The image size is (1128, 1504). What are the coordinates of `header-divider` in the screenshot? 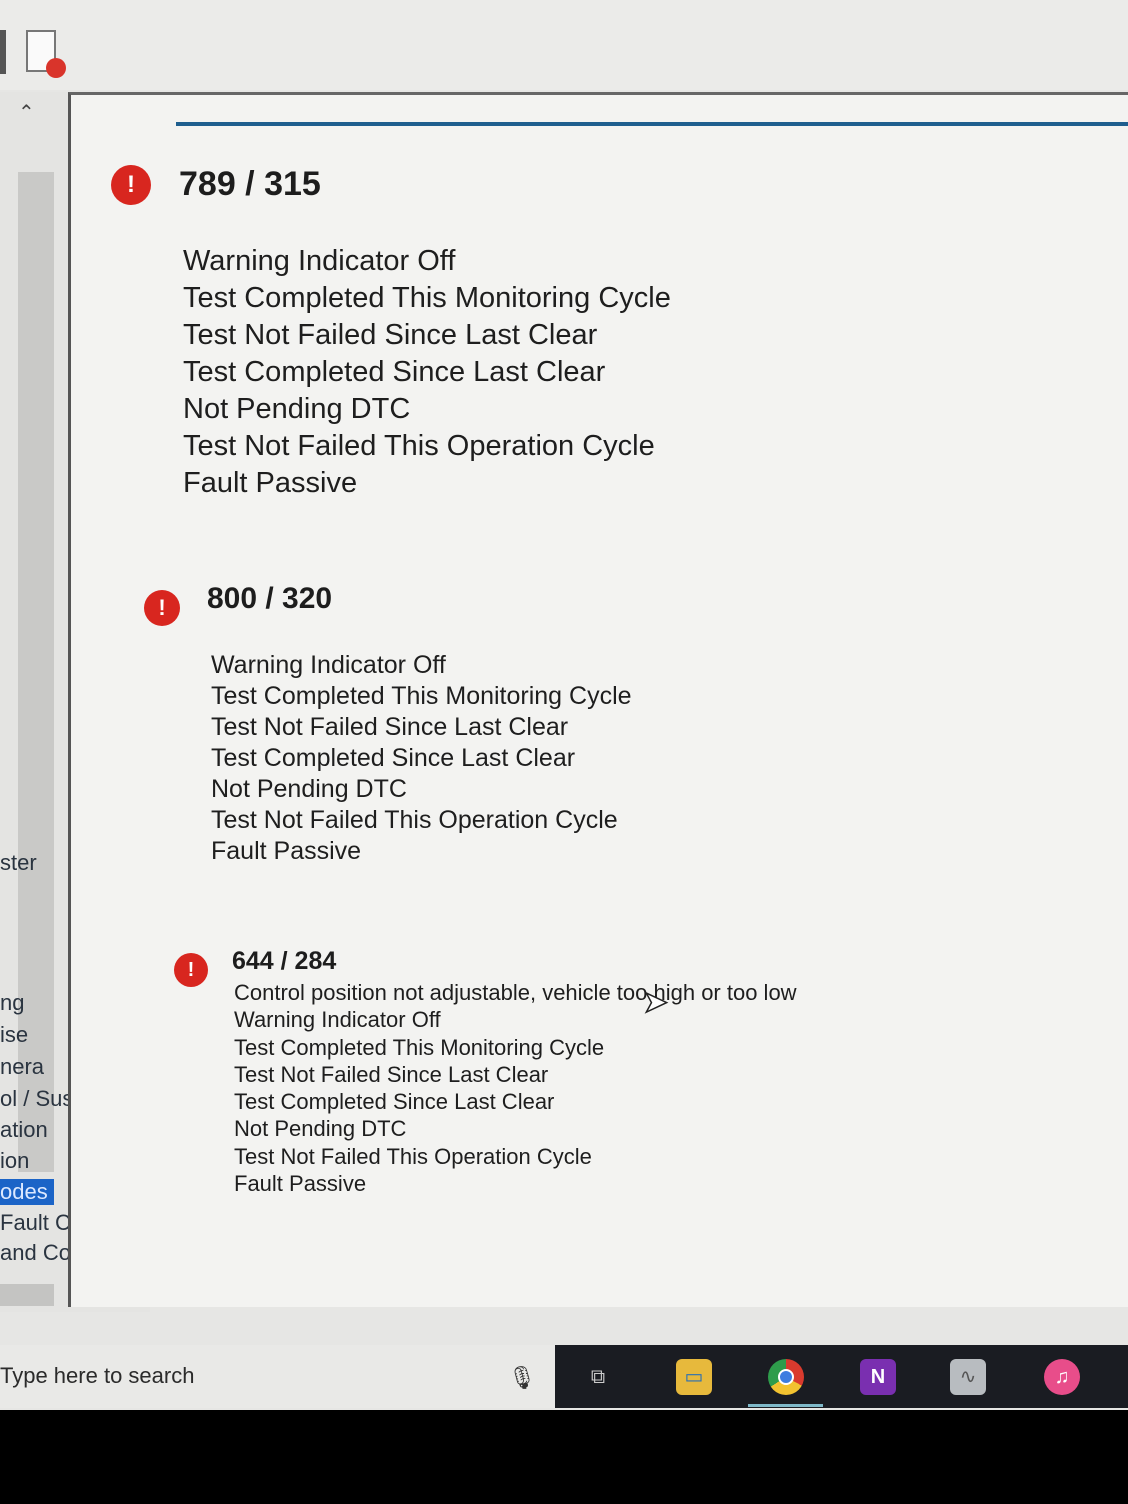 It's located at (652, 124).